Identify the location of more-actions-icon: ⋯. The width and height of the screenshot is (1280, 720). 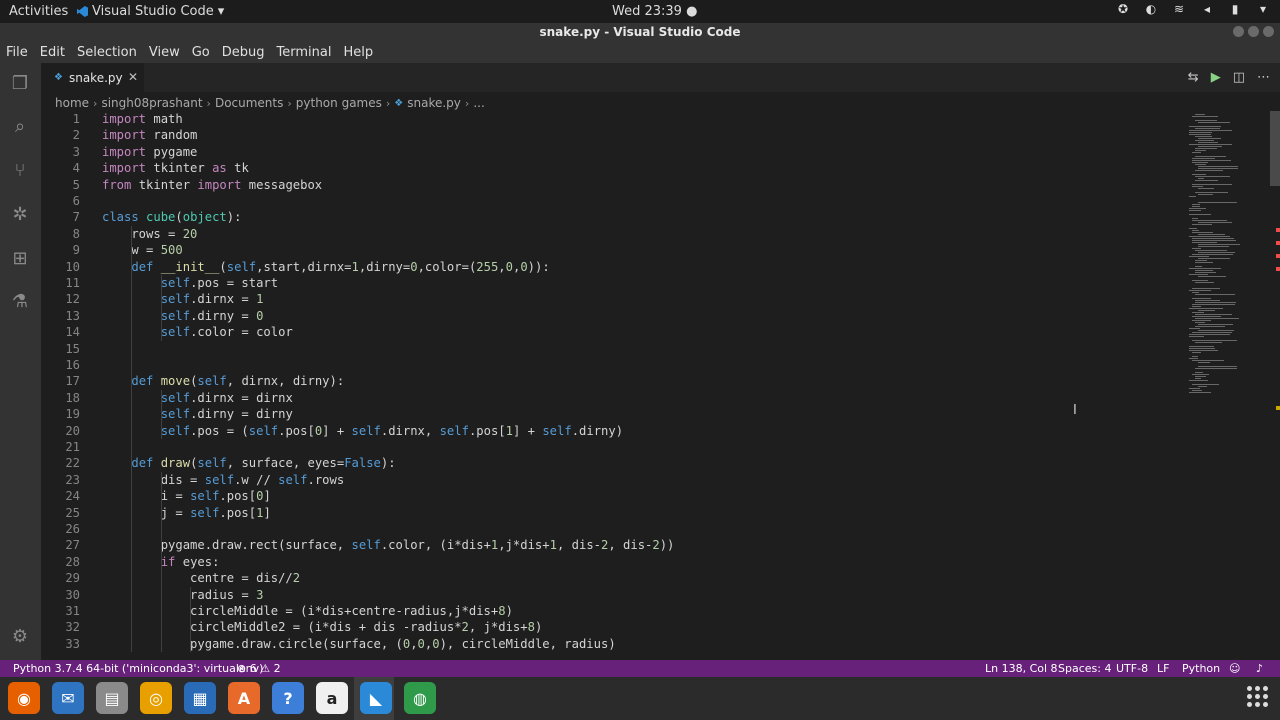
(1263, 77).